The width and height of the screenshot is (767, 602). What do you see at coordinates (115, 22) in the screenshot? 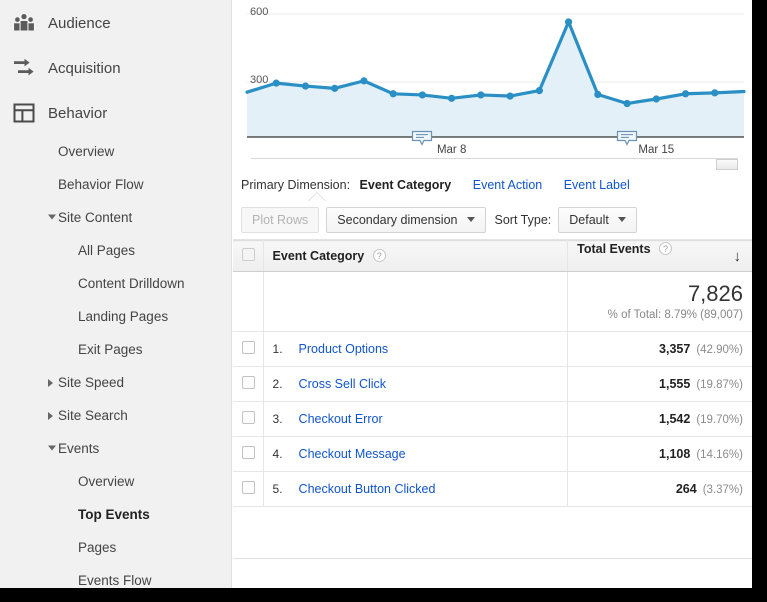
I see `sidebar-item-audience: Audience` at bounding box center [115, 22].